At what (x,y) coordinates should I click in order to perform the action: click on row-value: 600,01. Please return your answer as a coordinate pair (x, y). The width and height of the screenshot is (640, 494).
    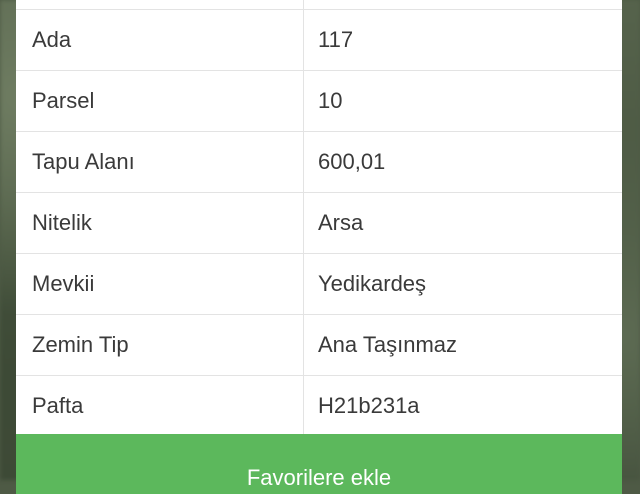
    Looking at the image, I should click on (352, 161).